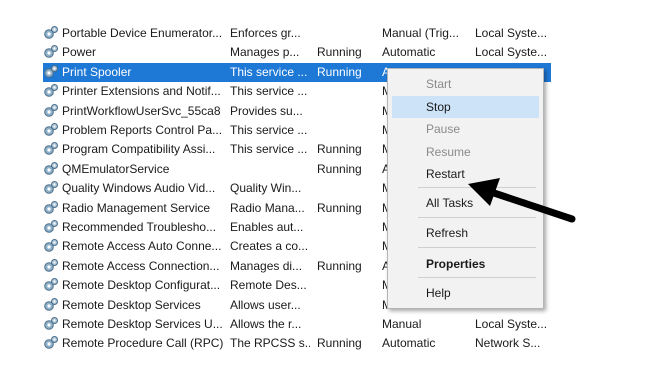  What do you see at coordinates (465, 293) in the screenshot?
I see `menu-item-help: Help` at bounding box center [465, 293].